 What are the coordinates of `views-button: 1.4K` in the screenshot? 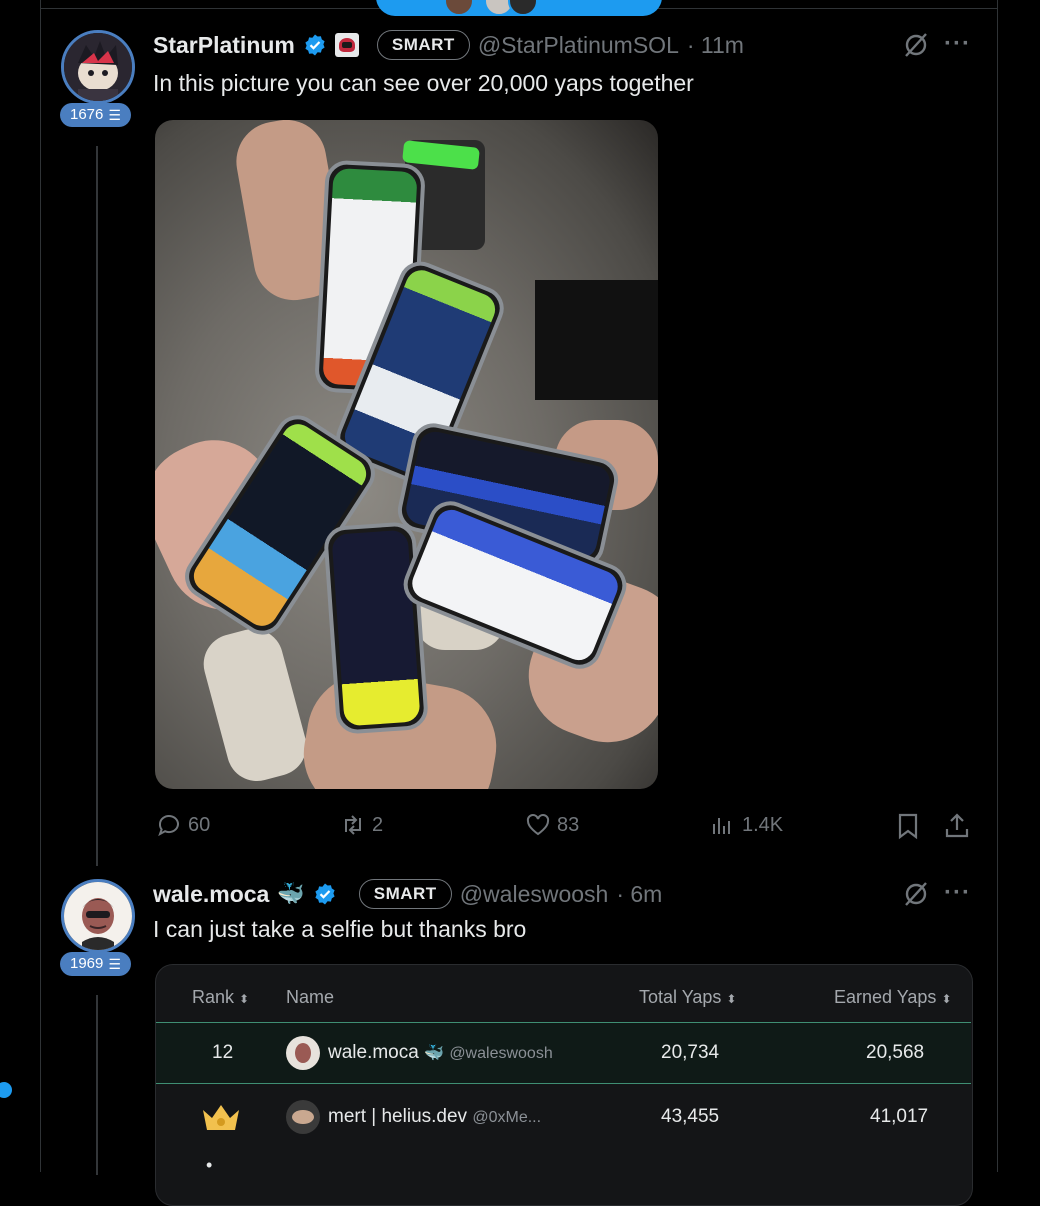 It's located at (746, 825).